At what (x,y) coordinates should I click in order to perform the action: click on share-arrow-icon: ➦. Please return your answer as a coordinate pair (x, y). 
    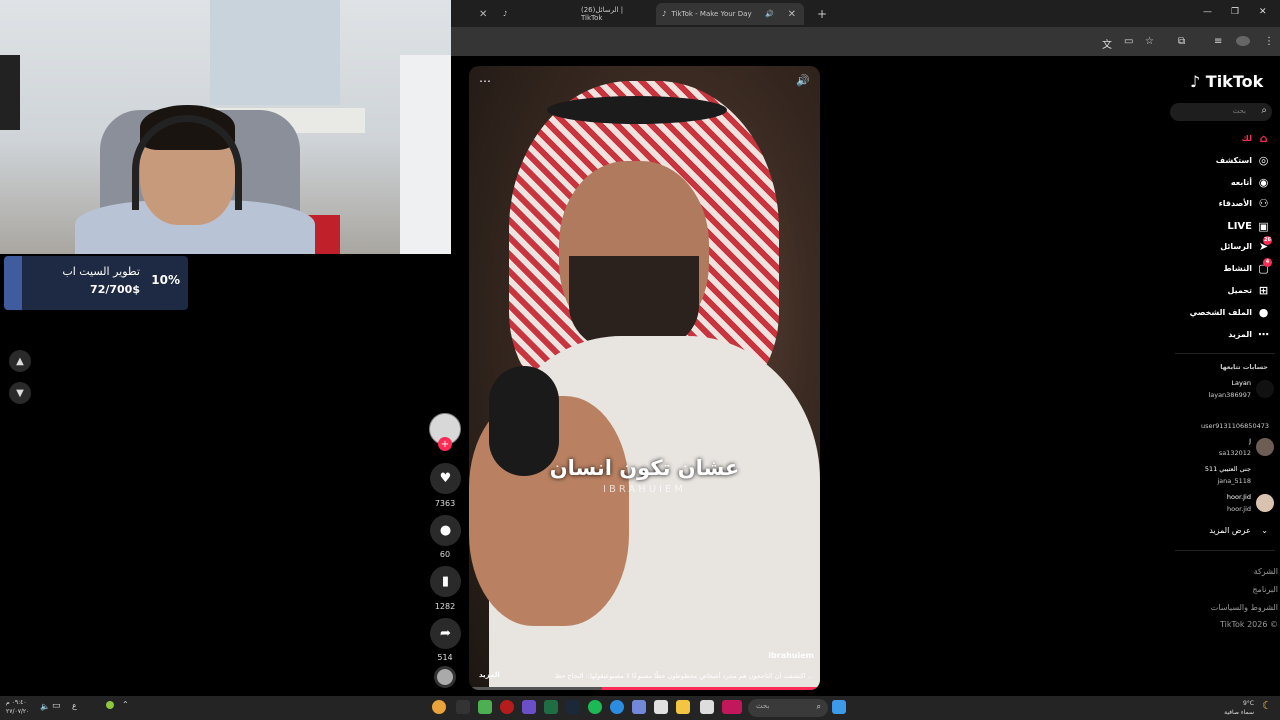
    Looking at the image, I should click on (445, 633).